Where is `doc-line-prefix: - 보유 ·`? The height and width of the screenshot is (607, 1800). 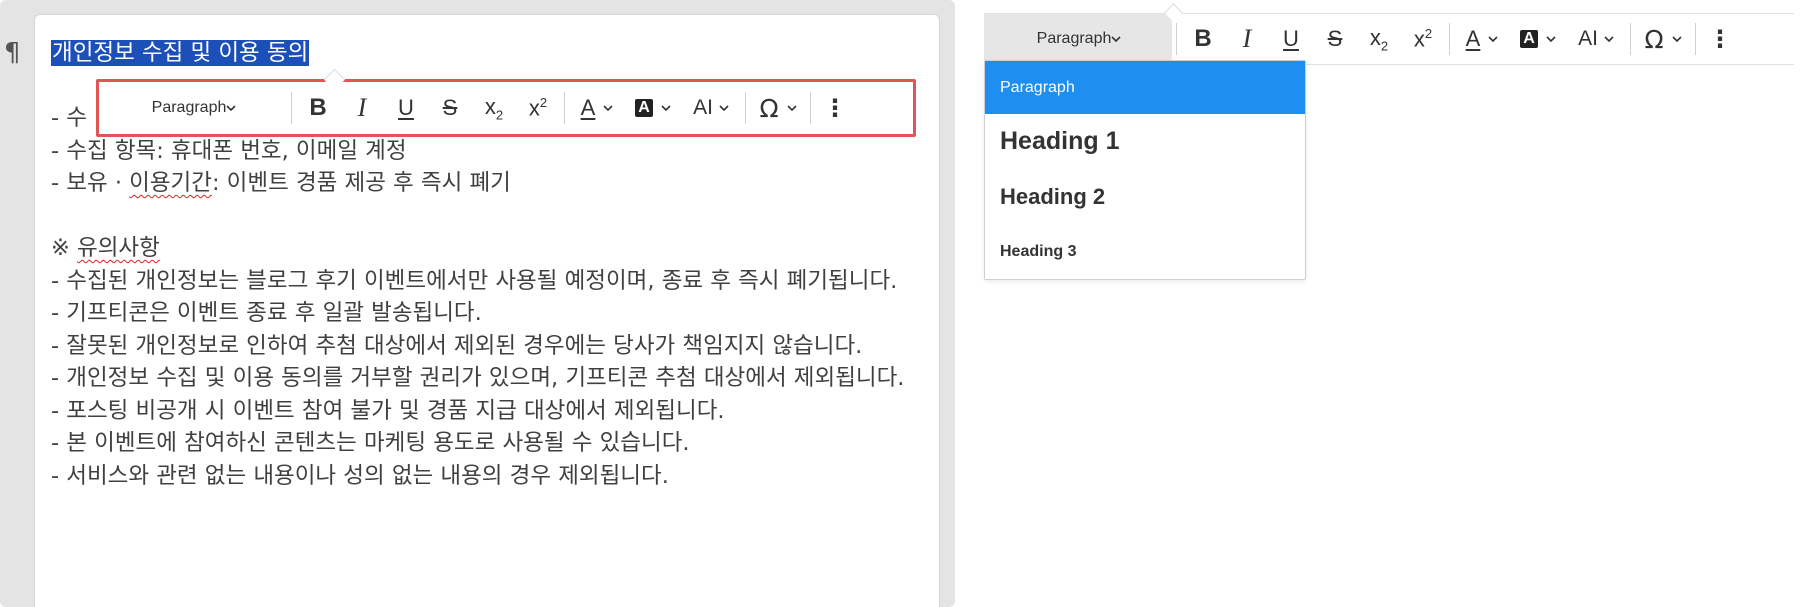
doc-line-prefix: - 보유 · is located at coordinates (90, 183).